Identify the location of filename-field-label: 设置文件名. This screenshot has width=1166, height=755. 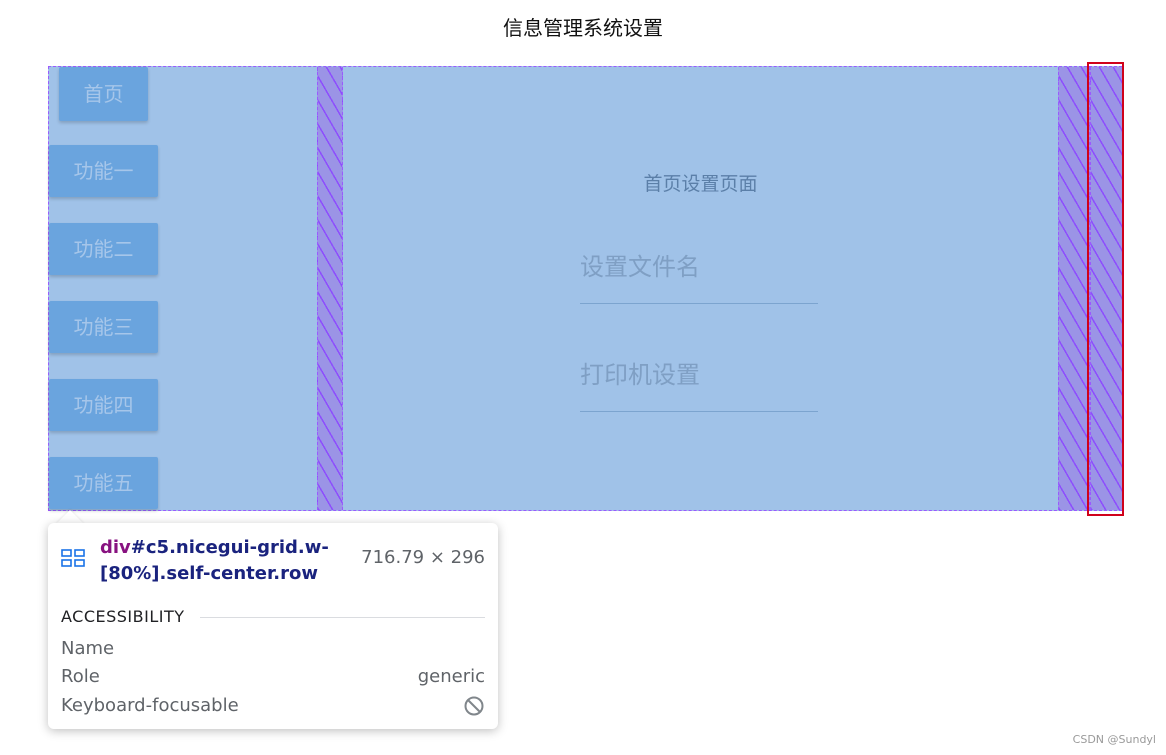
(640, 267).